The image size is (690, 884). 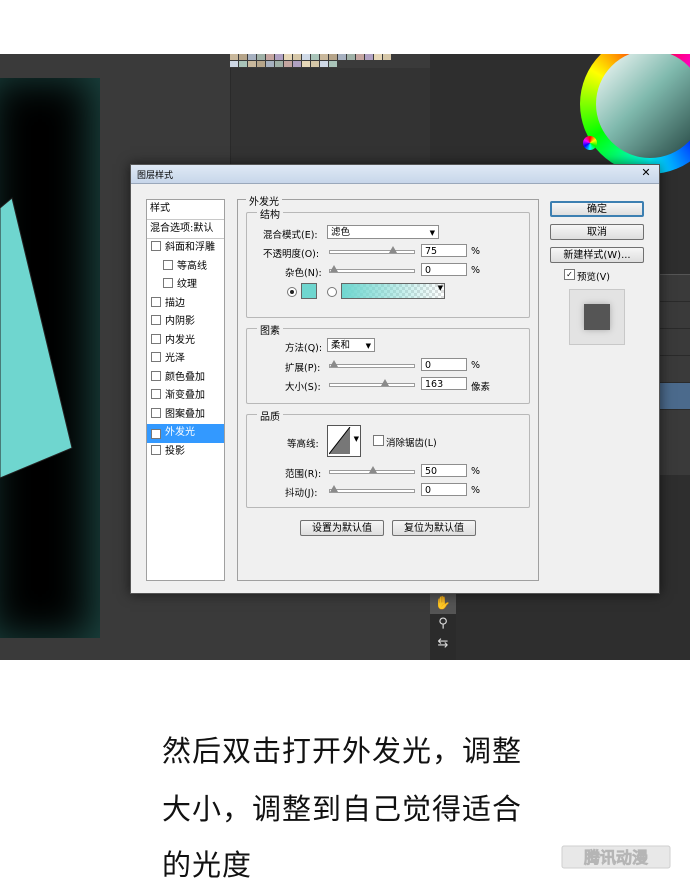 I want to click on spread-input: 0, so click(x=444, y=364).